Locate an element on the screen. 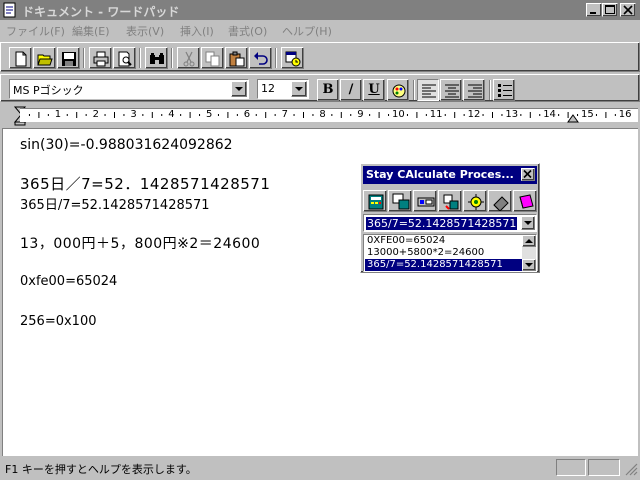 This screenshot has width=640, height=480. ruler-number: 2 is located at coordinates (95, 114).